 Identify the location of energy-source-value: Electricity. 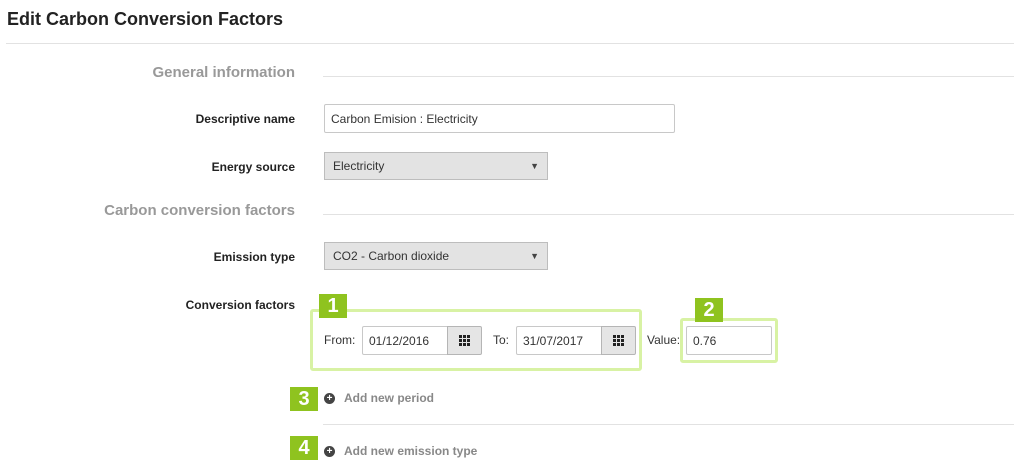
(359, 166).